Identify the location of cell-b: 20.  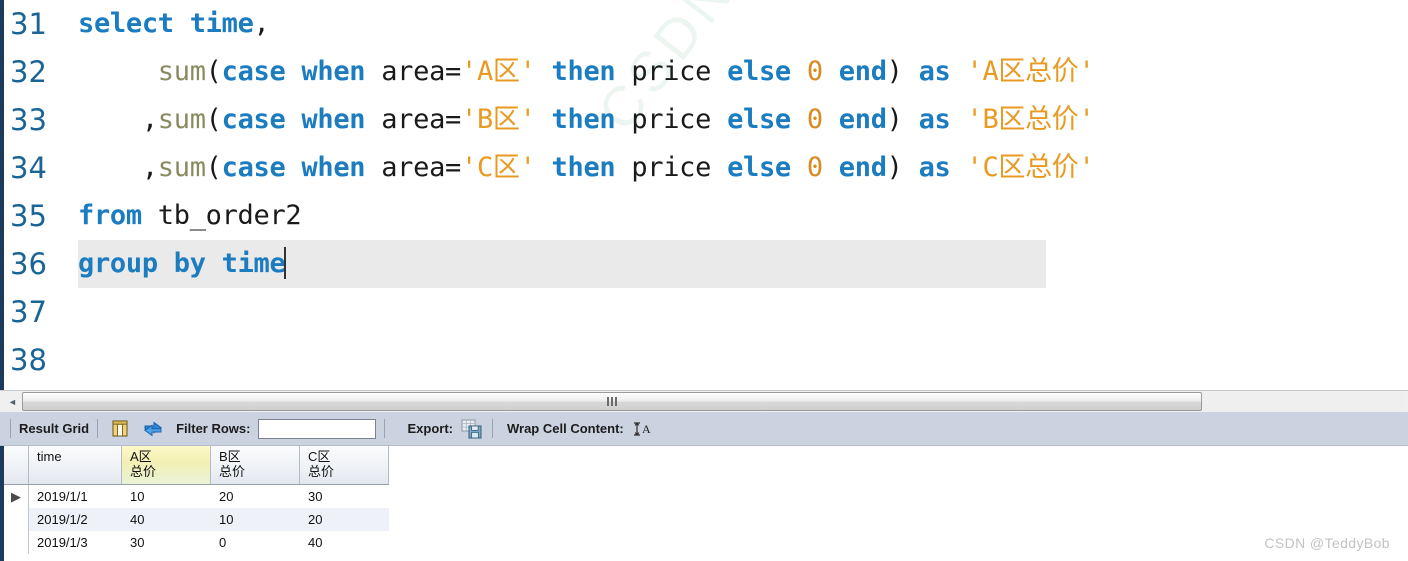
(255, 496).